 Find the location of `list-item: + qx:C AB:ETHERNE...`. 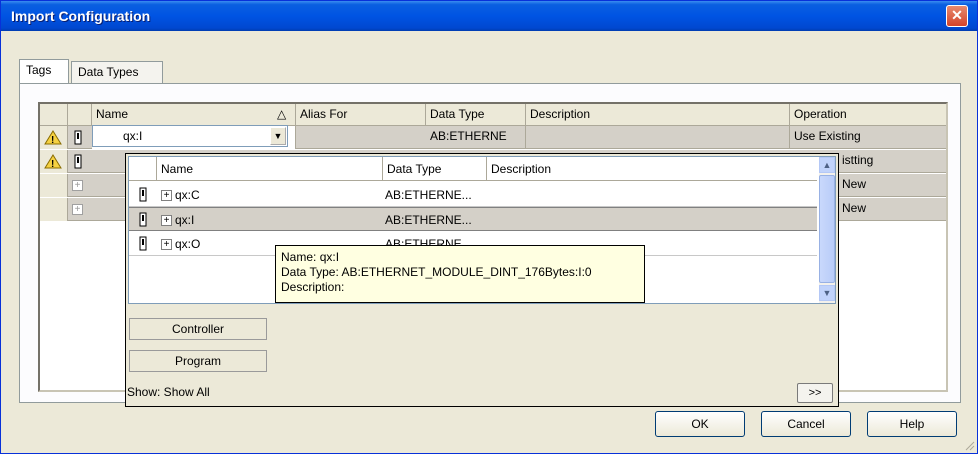

list-item: + qx:C AB:ETHERNE... is located at coordinates (473, 195).